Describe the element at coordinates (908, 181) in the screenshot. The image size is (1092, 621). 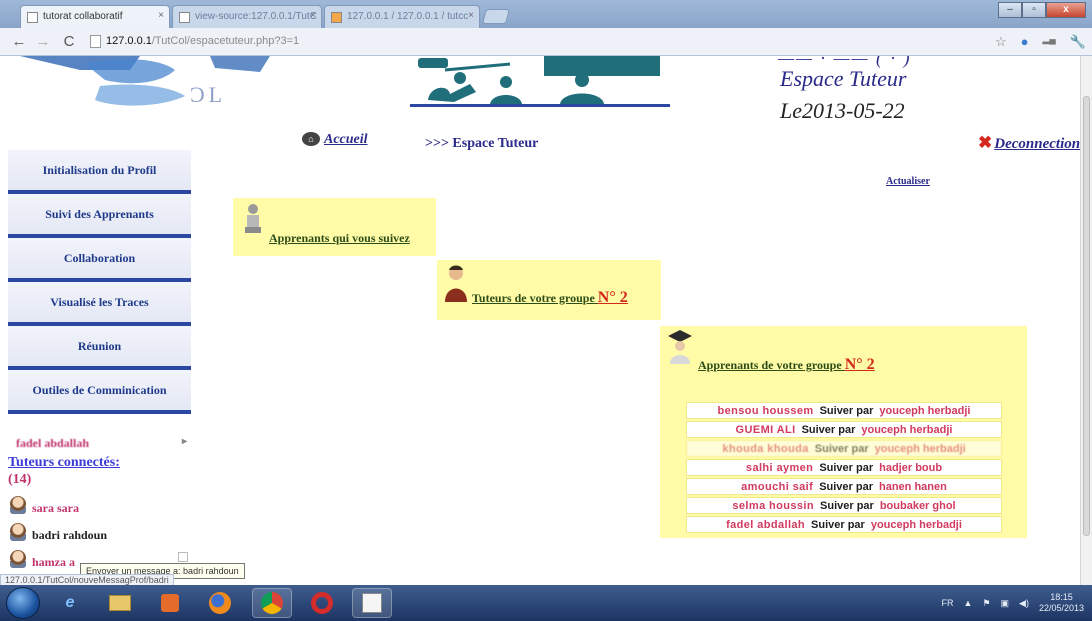
I see `refresh-link: Actualiser` at that location.